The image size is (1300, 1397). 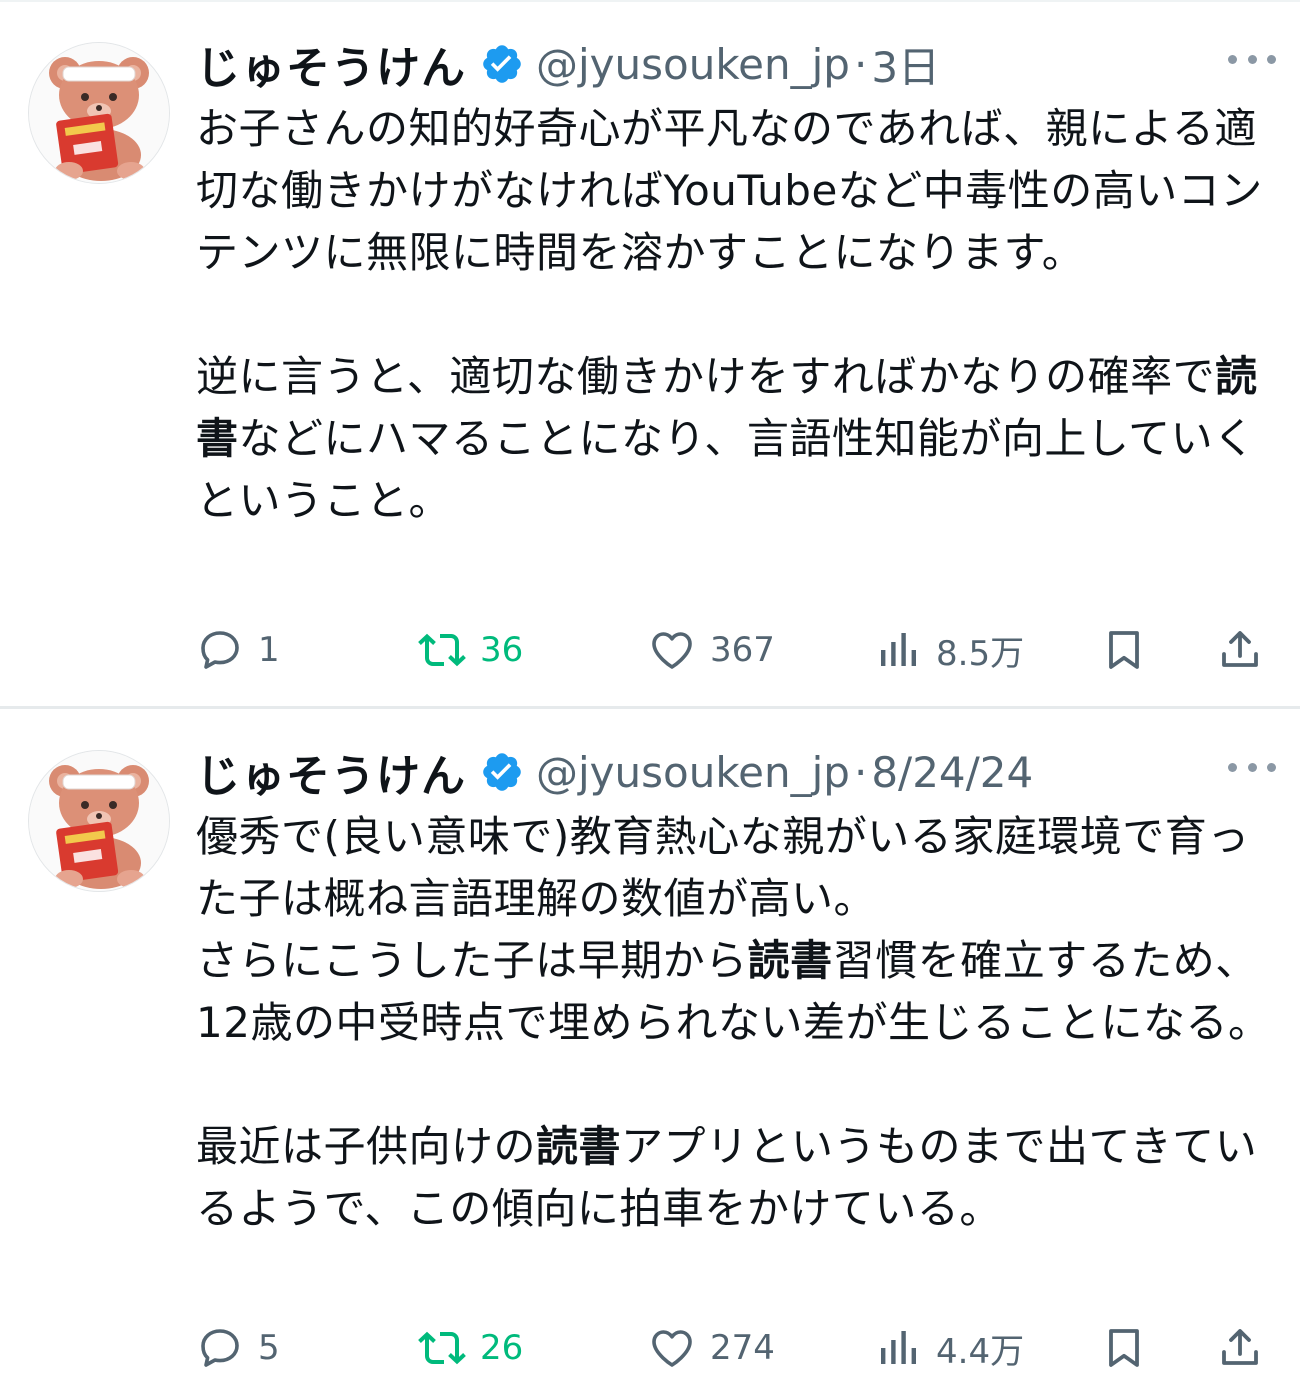 I want to click on reply-count: 5, so click(x=269, y=1348).